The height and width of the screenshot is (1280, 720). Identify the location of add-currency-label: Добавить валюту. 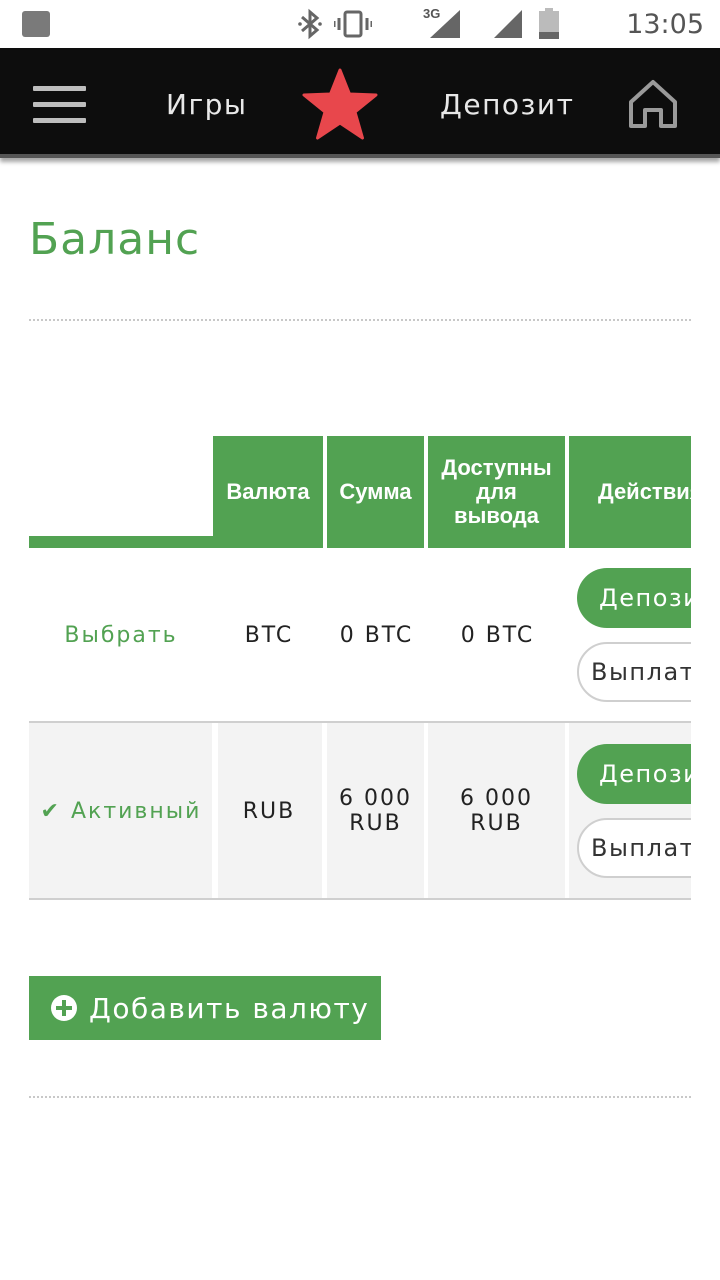
(229, 1008).